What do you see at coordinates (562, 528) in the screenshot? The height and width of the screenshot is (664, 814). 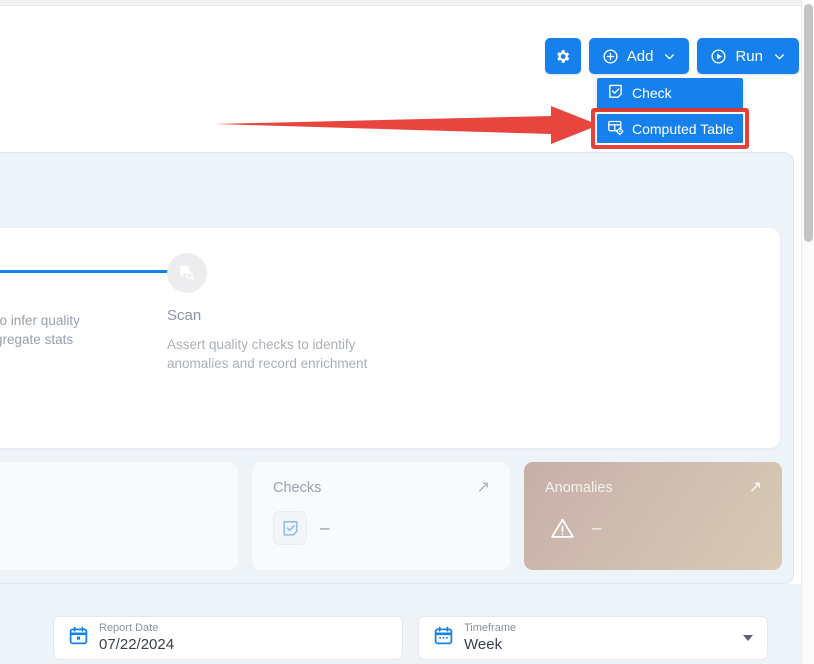 I see `warning-triangle-icon` at bounding box center [562, 528].